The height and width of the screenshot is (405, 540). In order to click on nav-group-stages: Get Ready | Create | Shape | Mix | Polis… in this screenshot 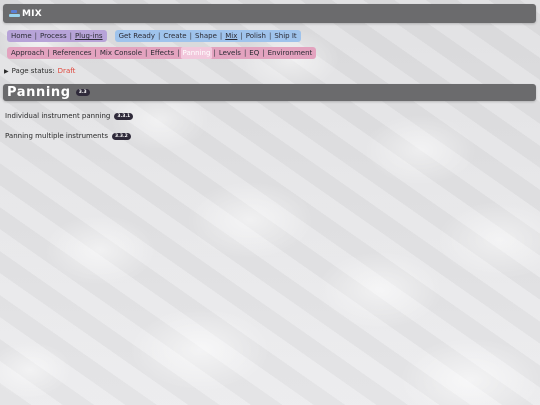, I will do `click(207, 36)`.